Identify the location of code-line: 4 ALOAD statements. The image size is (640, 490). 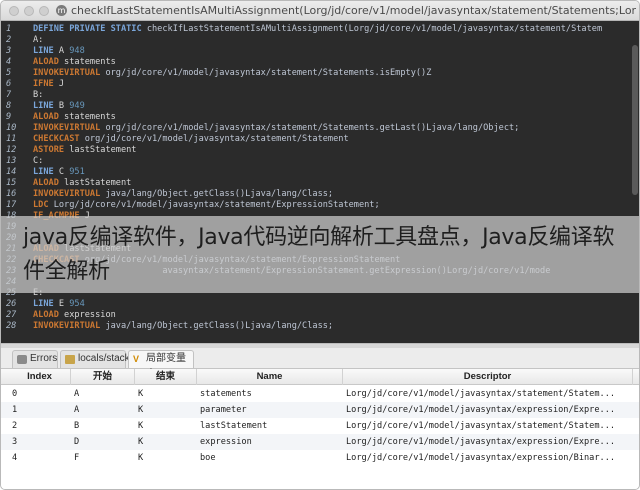
(320, 62).